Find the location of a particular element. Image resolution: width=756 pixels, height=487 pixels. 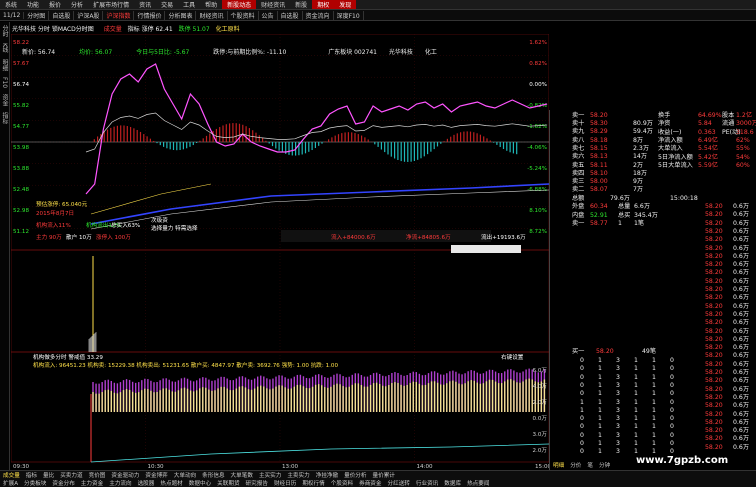

bottom-tab: 量价分析 is located at coordinates (355, 475).